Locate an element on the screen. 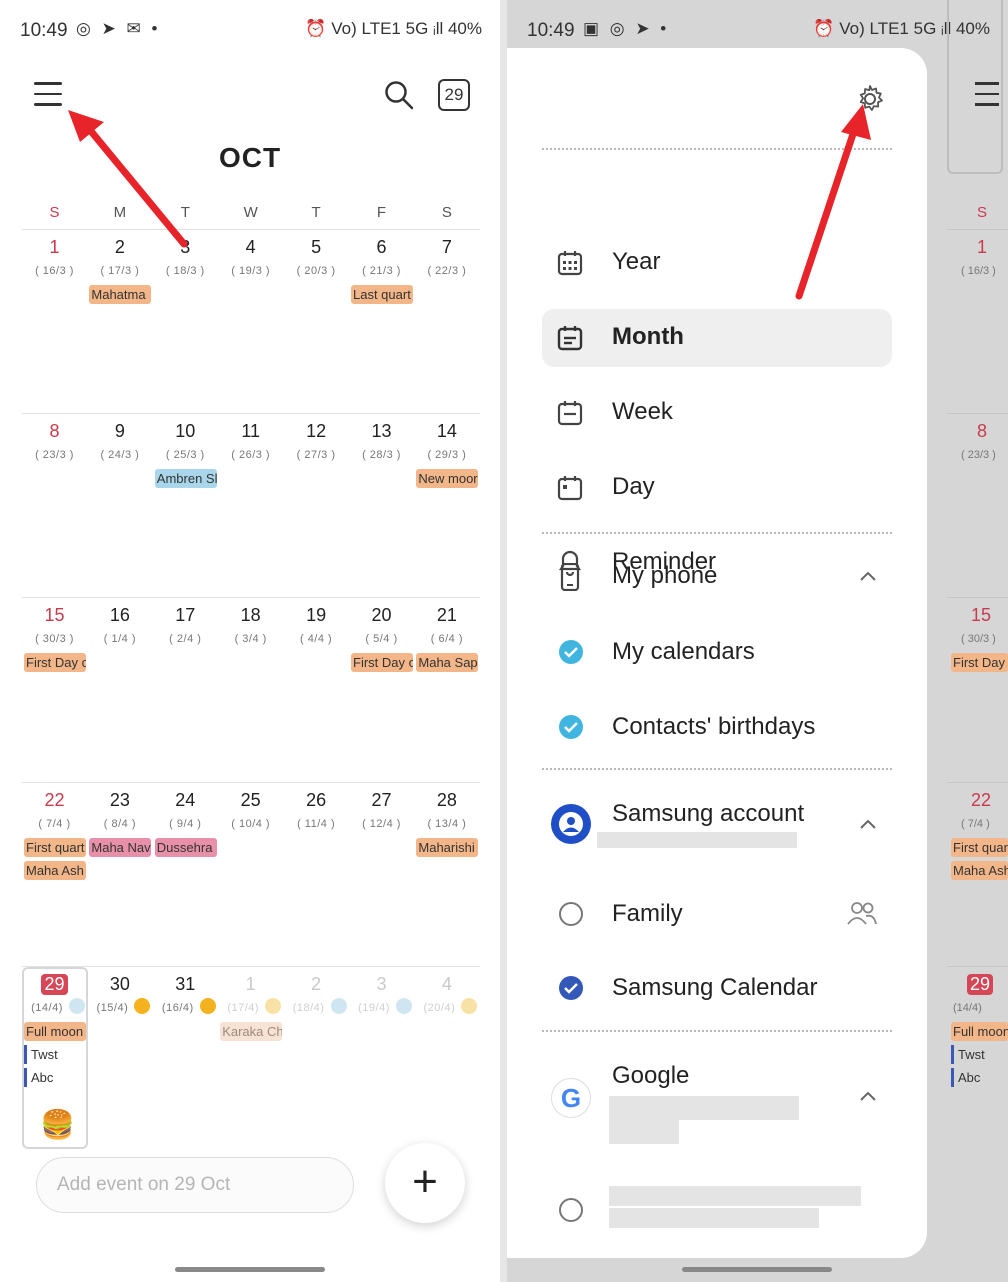 Image resolution: width=1008 pixels, height=1282 pixels. lunar-date: ( 13/4 ) is located at coordinates (447, 824).